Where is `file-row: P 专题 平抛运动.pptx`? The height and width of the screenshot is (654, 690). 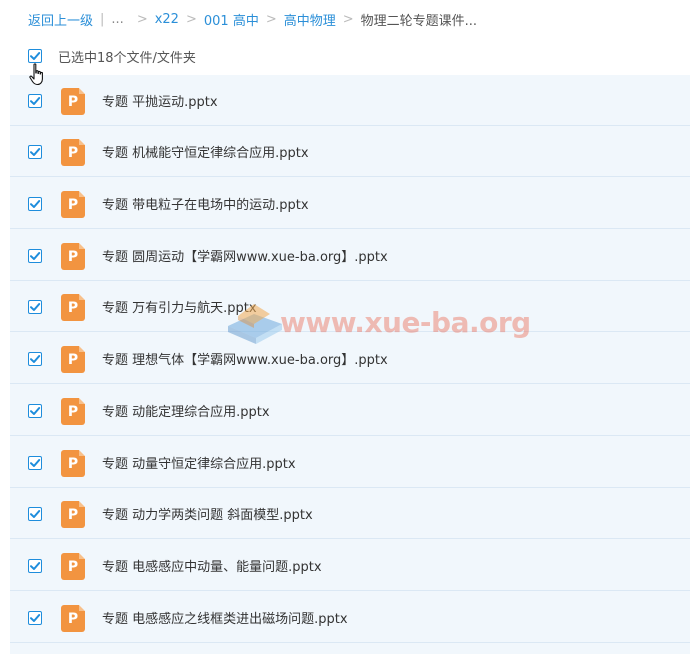
file-row: P 专题 平抛运动.pptx is located at coordinates (350, 100).